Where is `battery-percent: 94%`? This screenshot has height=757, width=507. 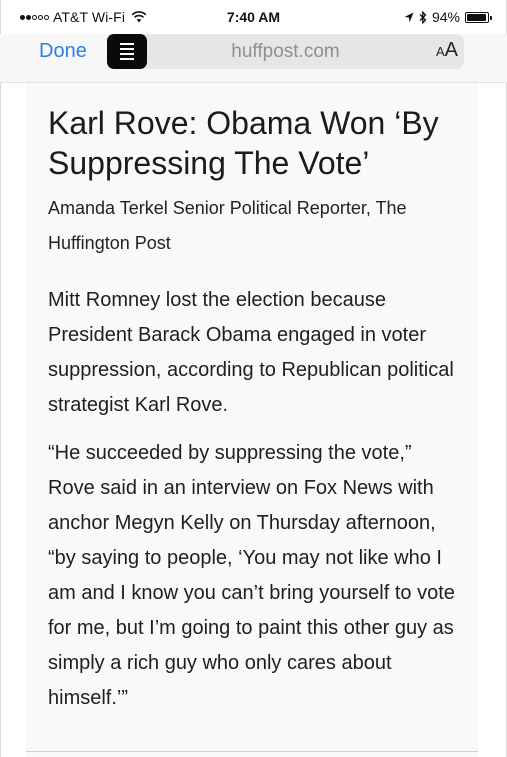 battery-percent: 94% is located at coordinates (445, 17).